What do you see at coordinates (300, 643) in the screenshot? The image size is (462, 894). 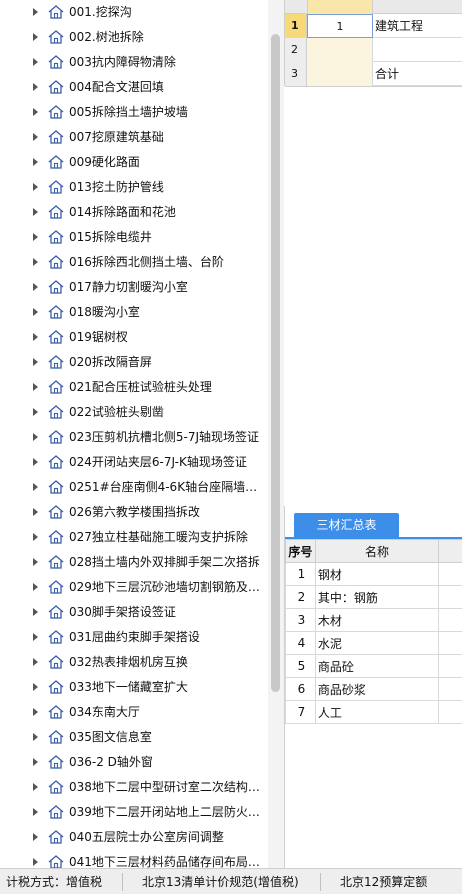 I see `cell-seq: 4` at bounding box center [300, 643].